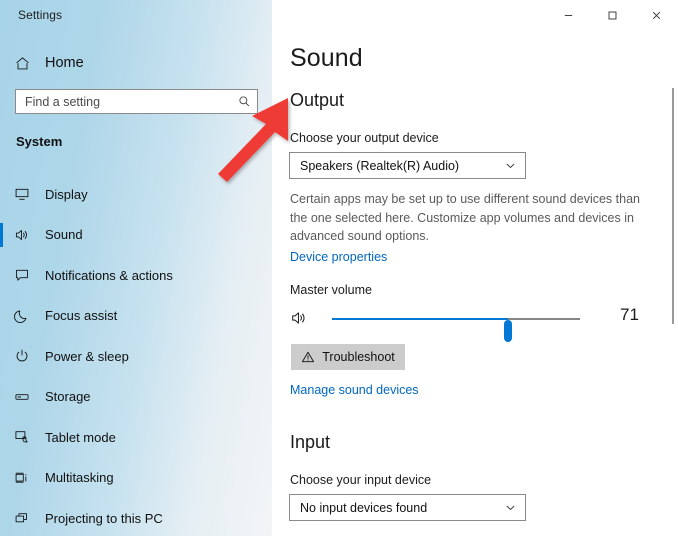  I want to click on search-icon, so click(244, 101).